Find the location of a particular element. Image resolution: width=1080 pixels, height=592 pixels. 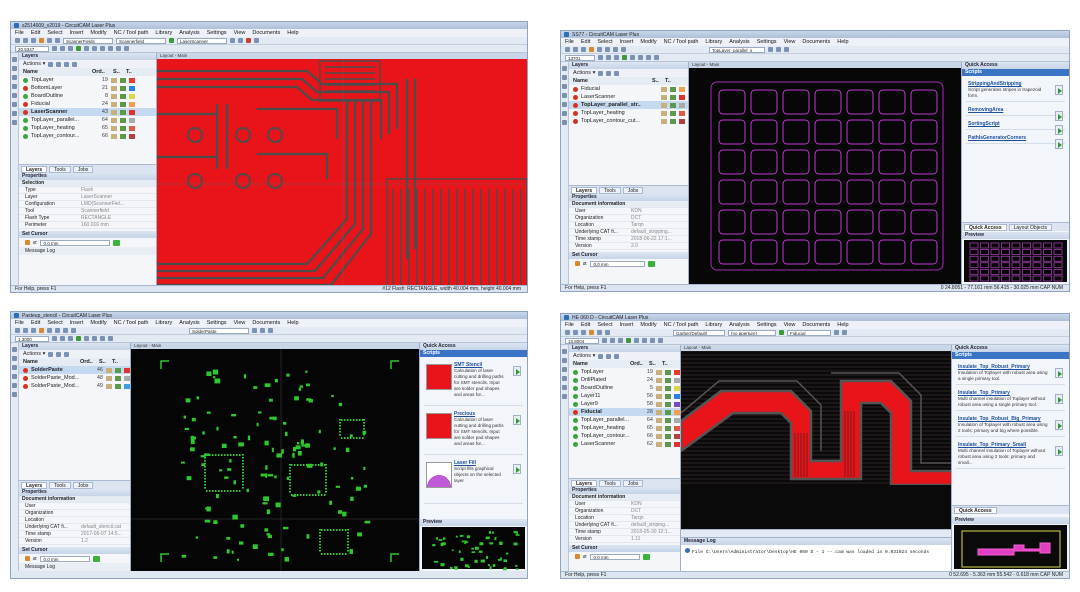

measure-icon is located at coordinates (644, 340).